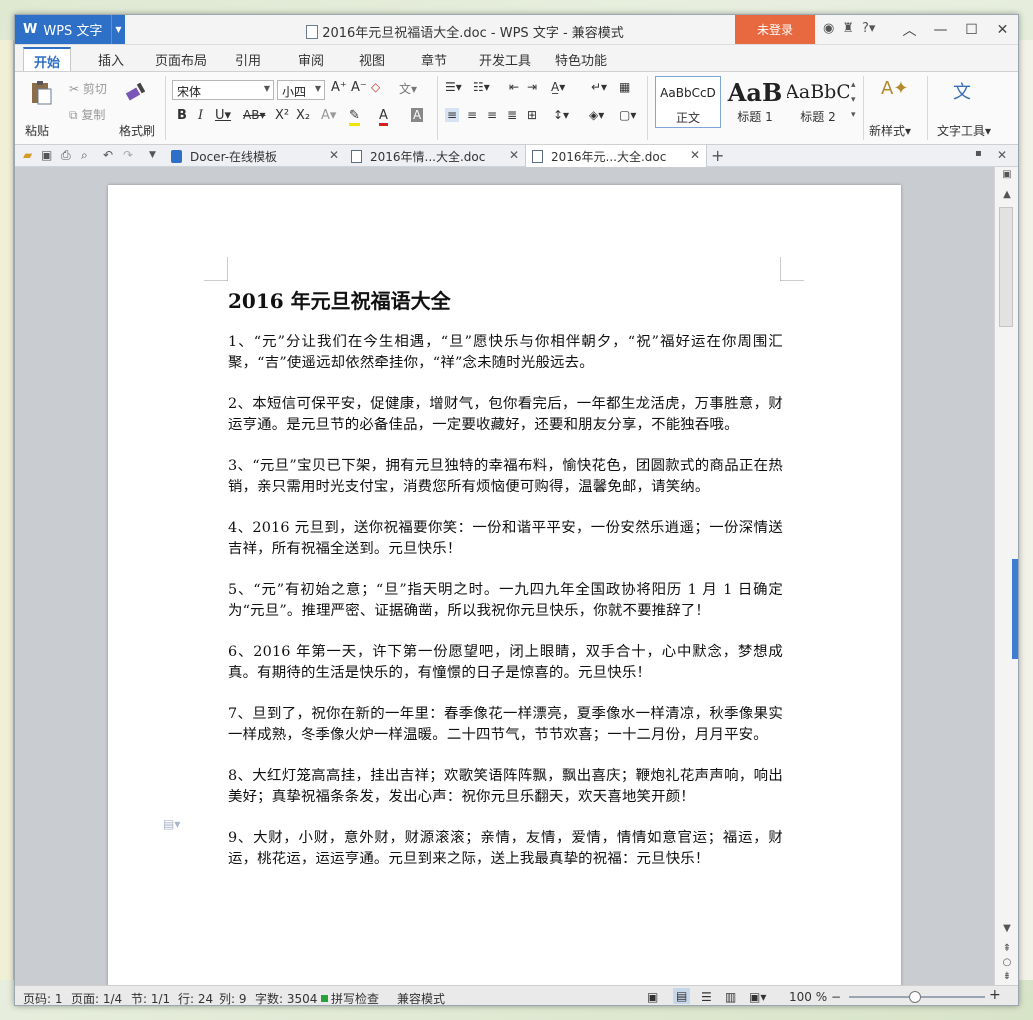 The width and height of the screenshot is (1033, 1020). I want to click on doc-tab-docer: Docer-在线模板 ✕, so click(255, 156).